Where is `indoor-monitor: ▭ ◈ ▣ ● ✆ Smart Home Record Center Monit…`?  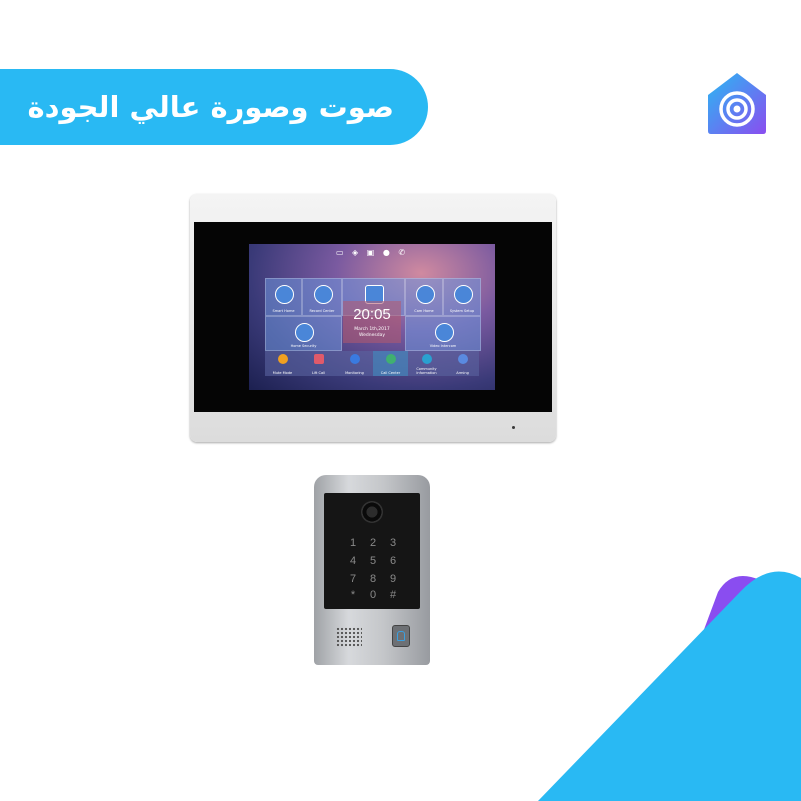 indoor-monitor: ▭ ◈ ▣ ● ✆ Smart Home Record Center Monit… is located at coordinates (373, 318).